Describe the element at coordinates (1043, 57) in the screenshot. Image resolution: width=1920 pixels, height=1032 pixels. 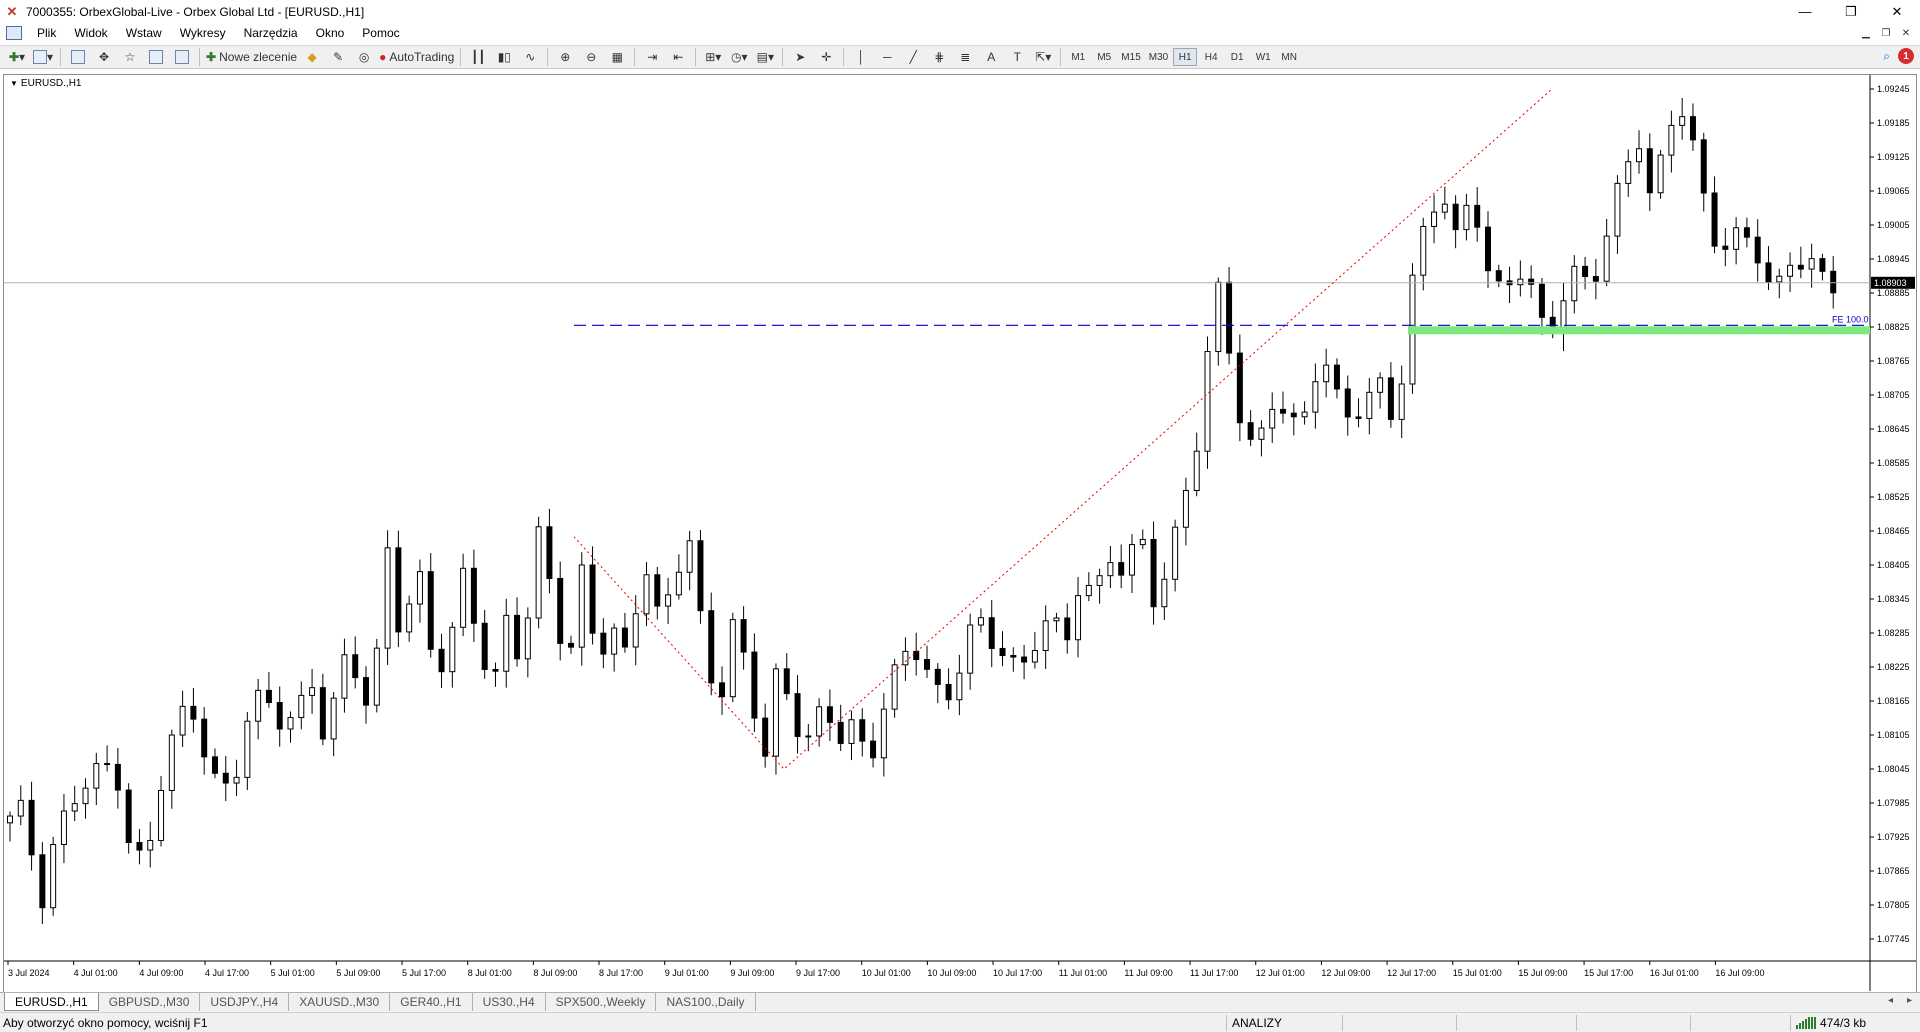
I see `arrows-icon: ⇱▾` at that location.